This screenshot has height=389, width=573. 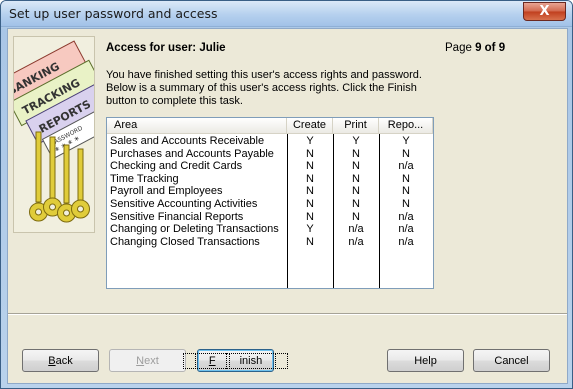 I want to click on area-cell: Sensitive Accounting Activities, so click(x=184, y=203).